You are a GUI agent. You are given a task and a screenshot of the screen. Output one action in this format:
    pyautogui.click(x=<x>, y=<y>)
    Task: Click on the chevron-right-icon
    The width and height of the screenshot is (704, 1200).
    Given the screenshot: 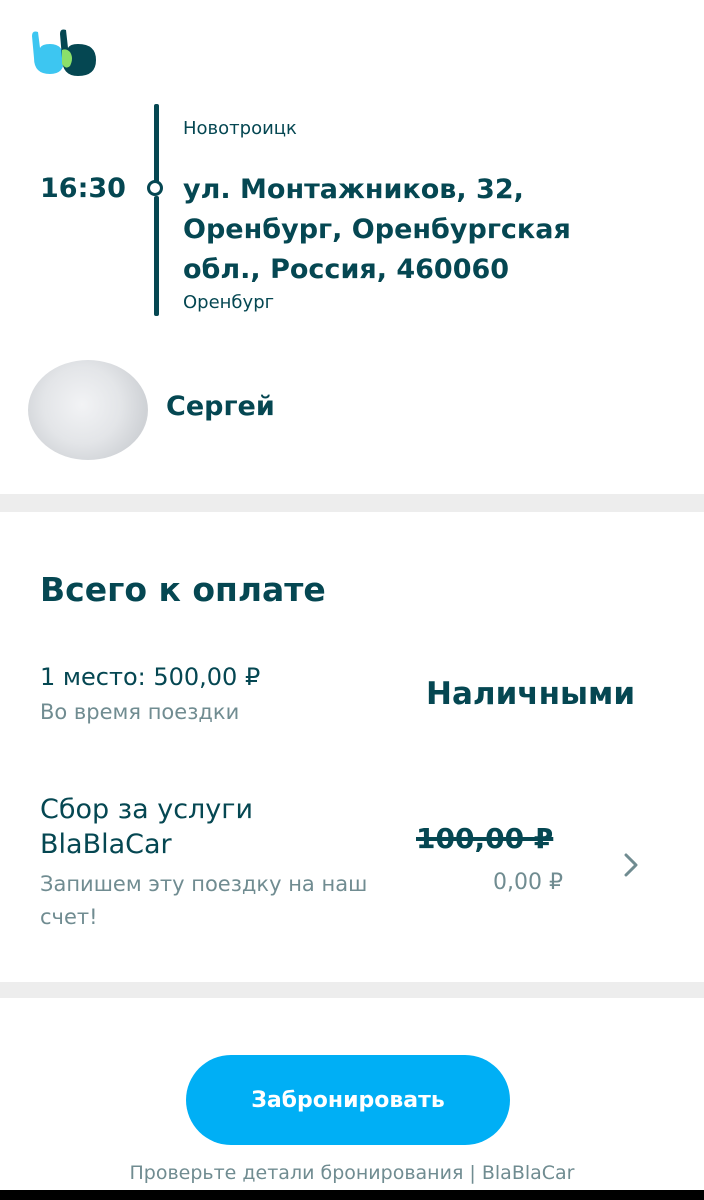 What is the action you would take?
    pyautogui.click(x=631, y=865)
    